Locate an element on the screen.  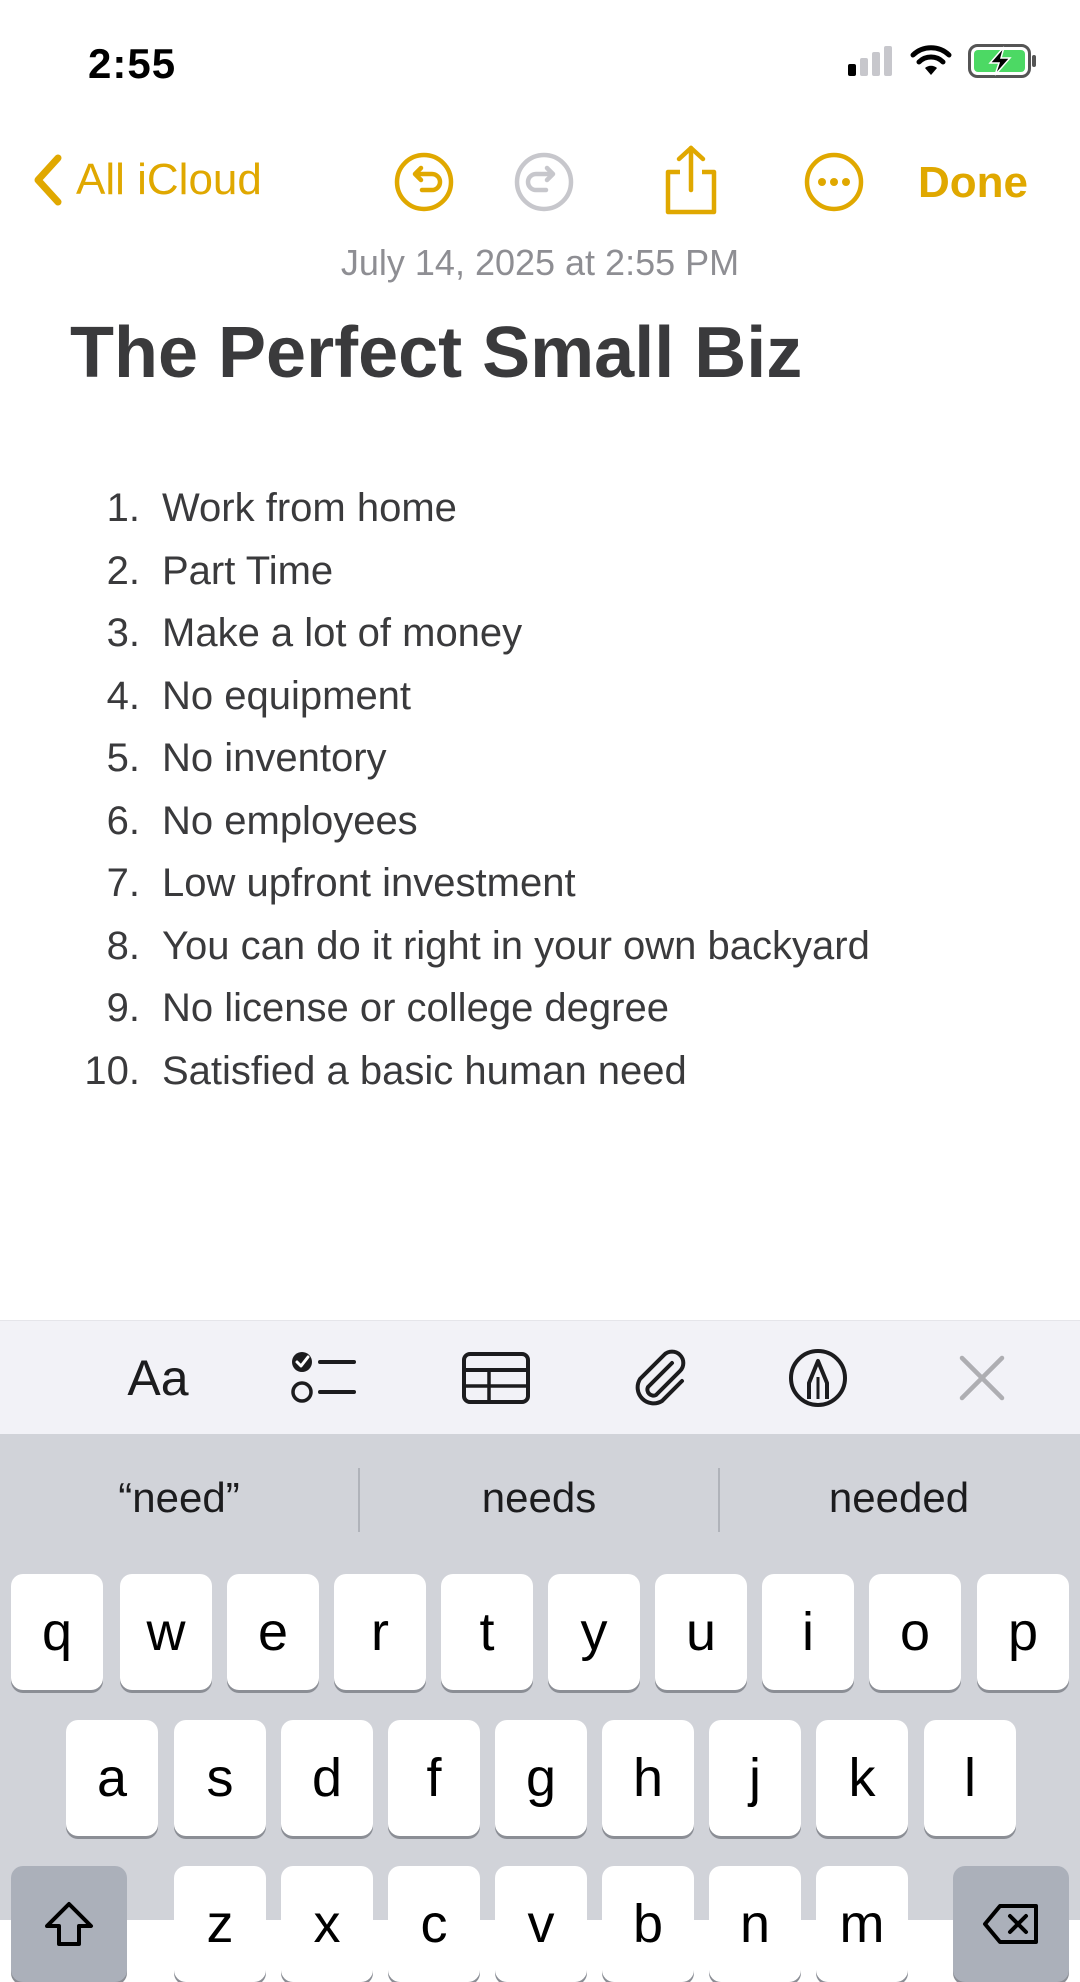
table-button is located at coordinates (496, 1378).